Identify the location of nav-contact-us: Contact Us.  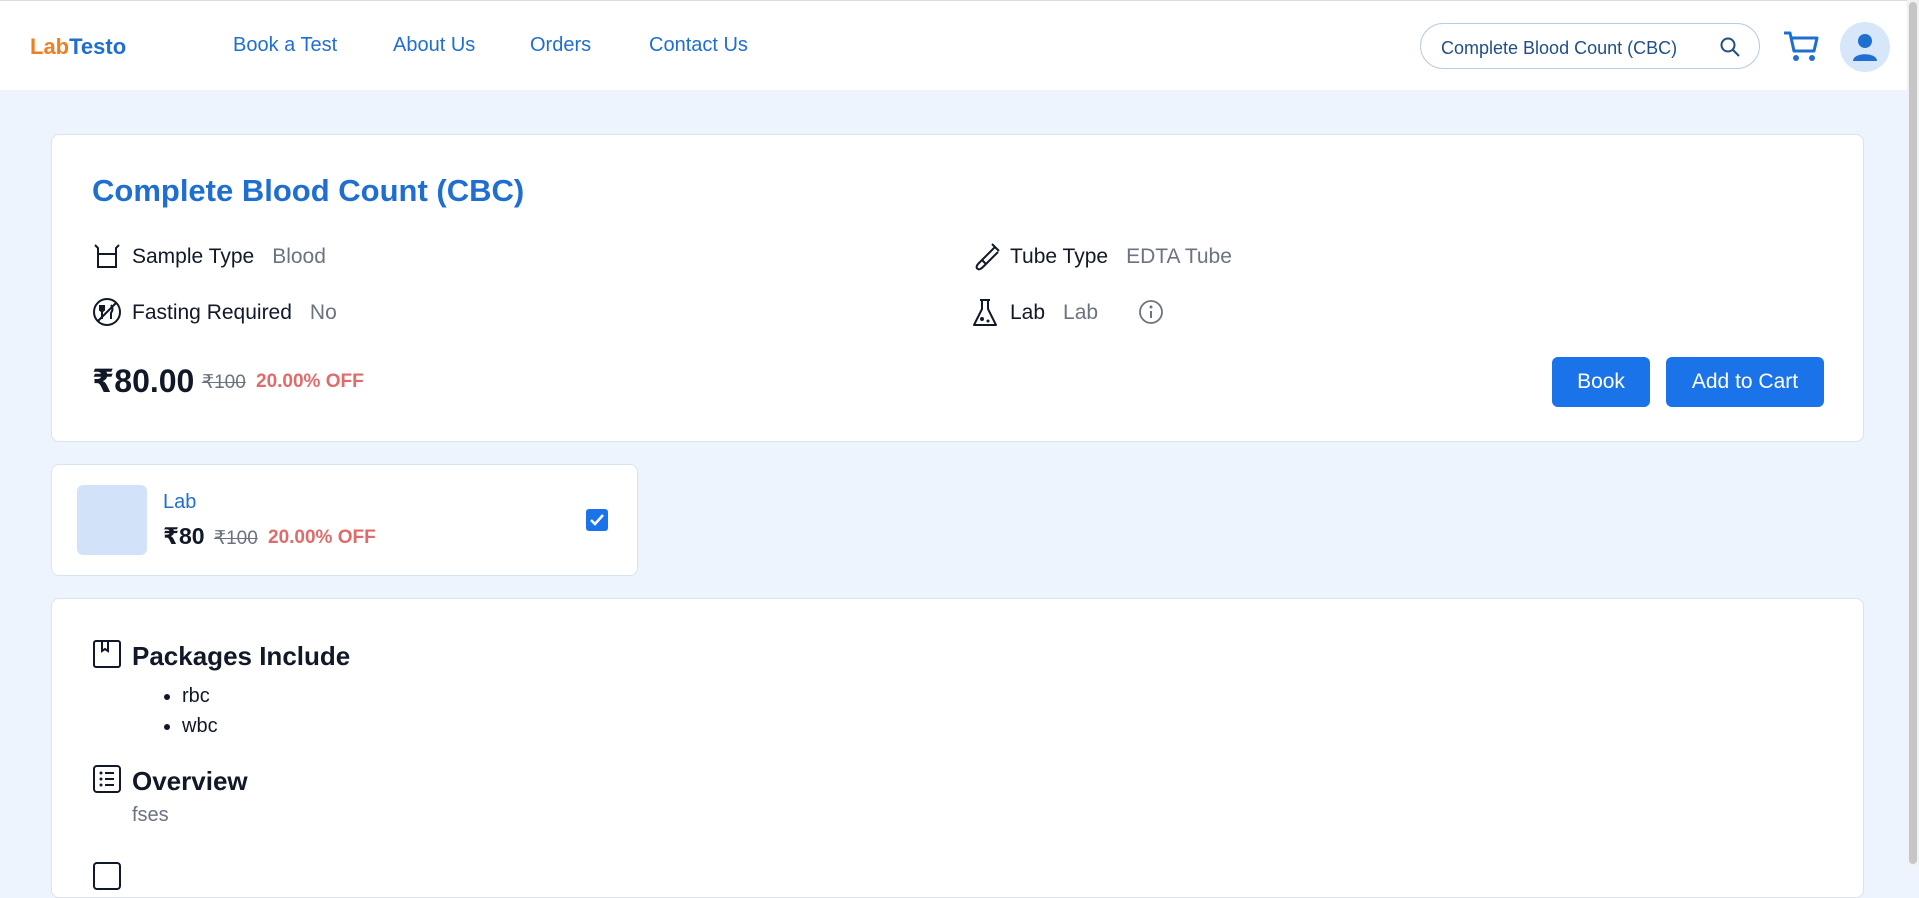
(698, 45).